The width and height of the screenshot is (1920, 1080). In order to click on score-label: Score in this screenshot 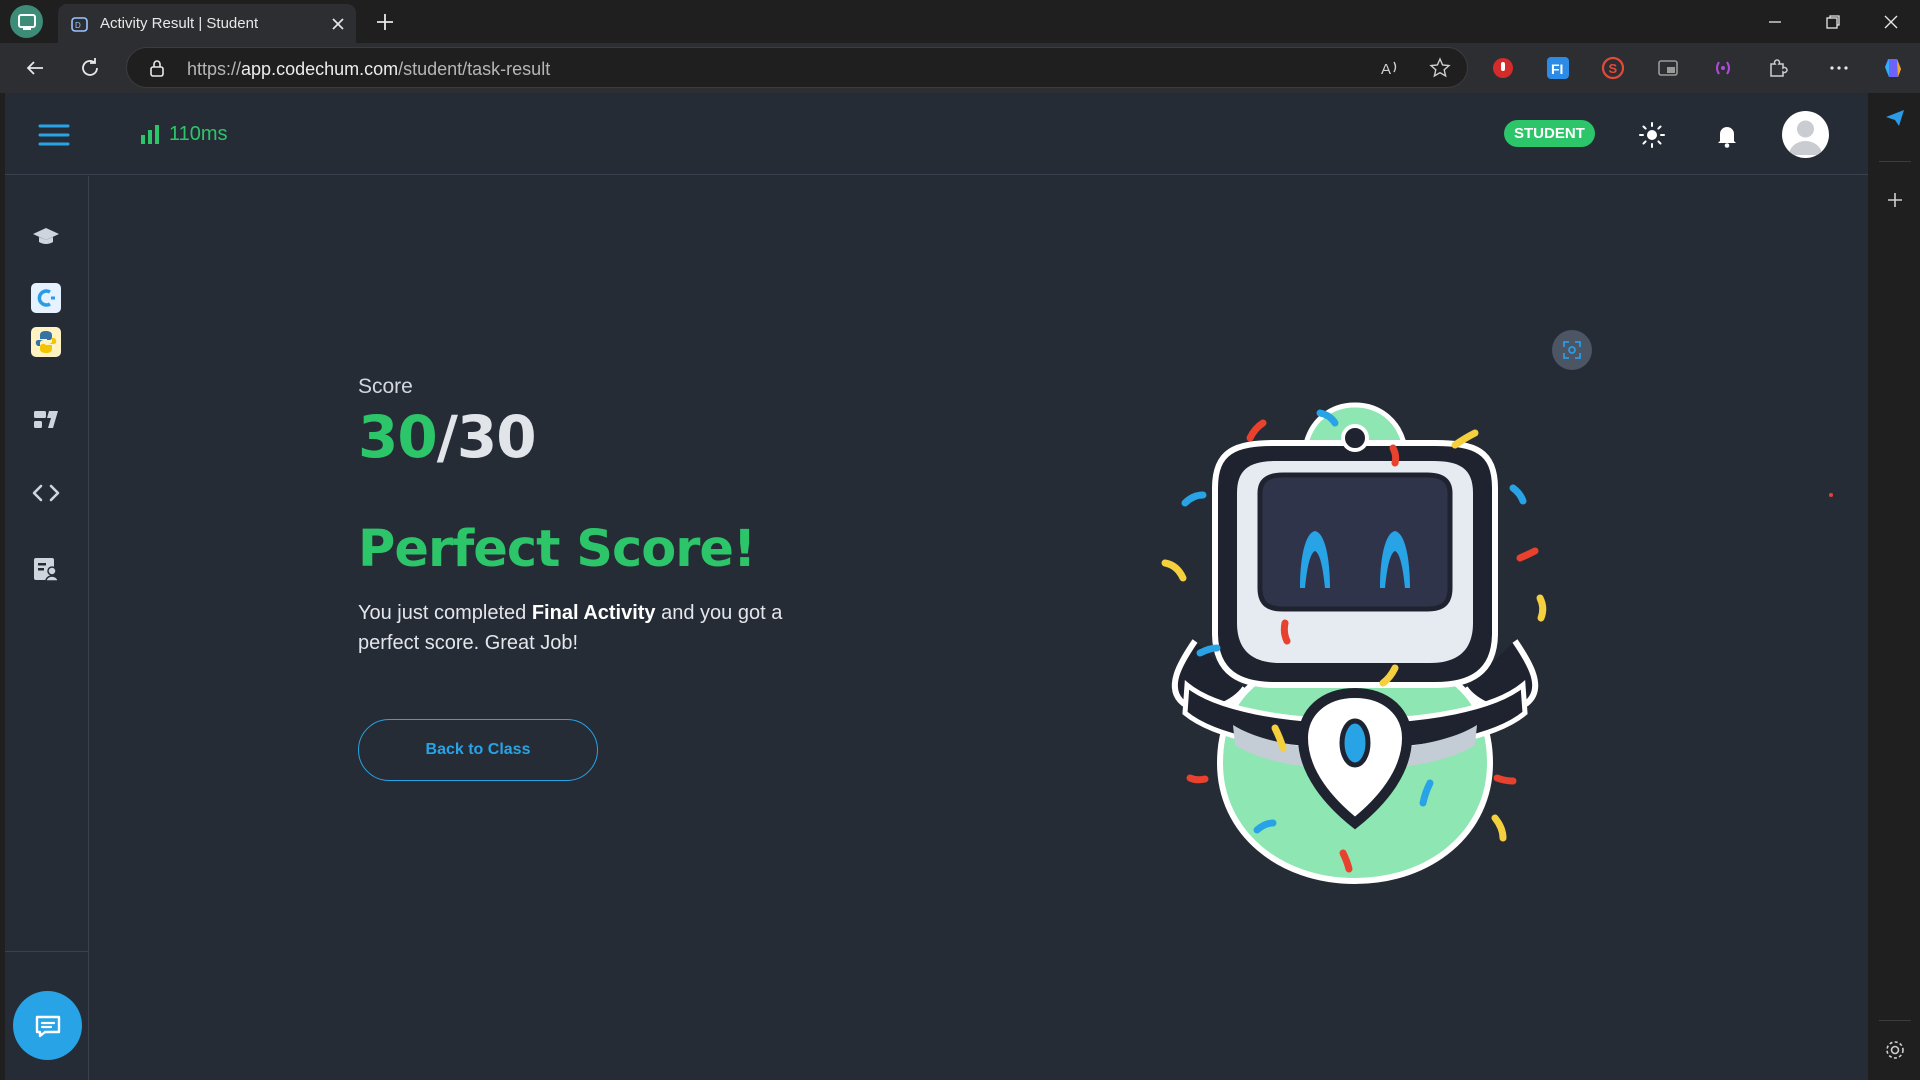, I will do `click(385, 386)`.